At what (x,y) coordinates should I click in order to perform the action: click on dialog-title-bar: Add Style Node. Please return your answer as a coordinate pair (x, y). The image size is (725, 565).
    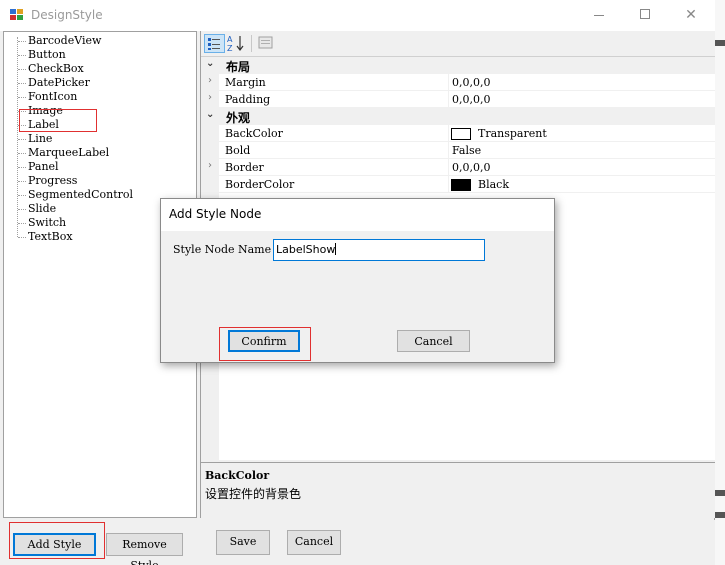
    Looking at the image, I should click on (357, 215).